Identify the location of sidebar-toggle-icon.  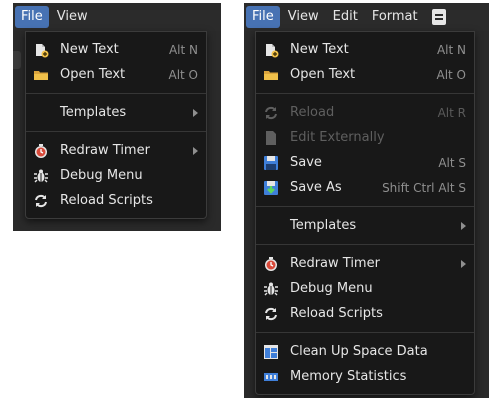
(438, 17).